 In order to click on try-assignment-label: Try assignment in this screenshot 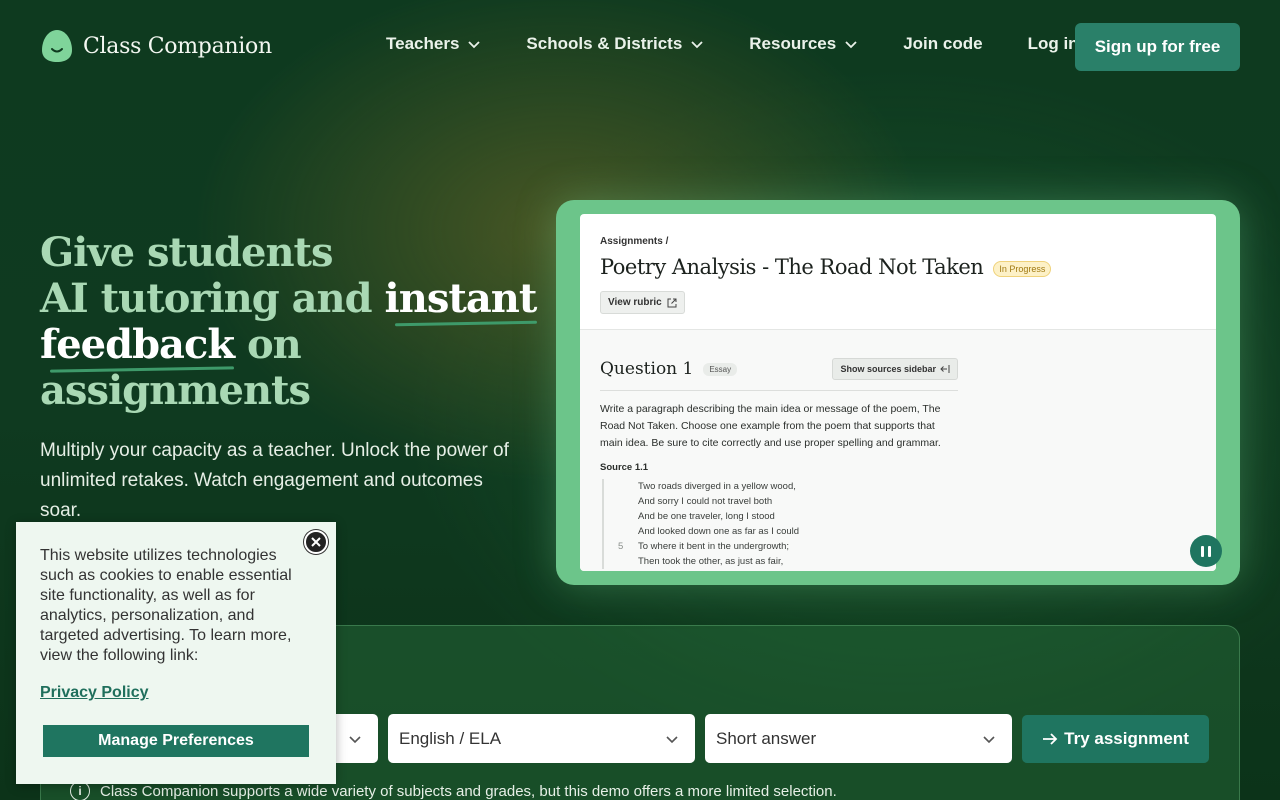, I will do `click(1126, 738)`.